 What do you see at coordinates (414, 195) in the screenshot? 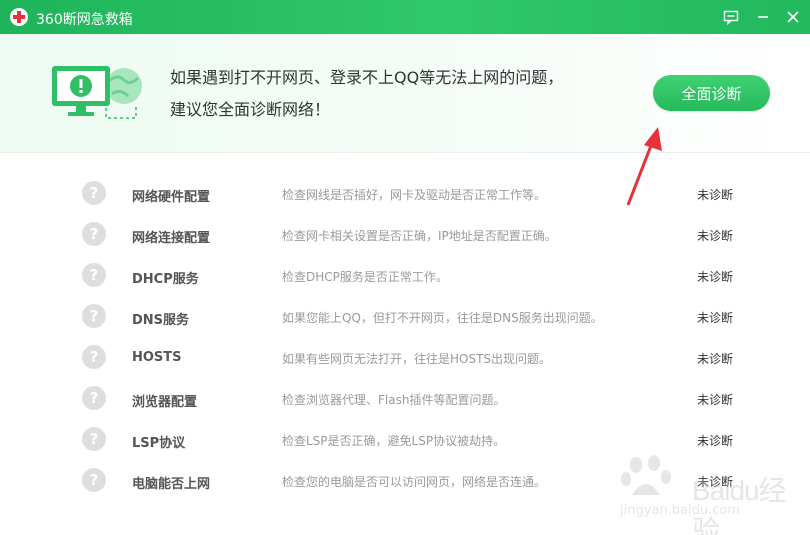
I see `item-description: 检查网线是否插好，网卡及驱动是否正常工作等。` at bounding box center [414, 195].